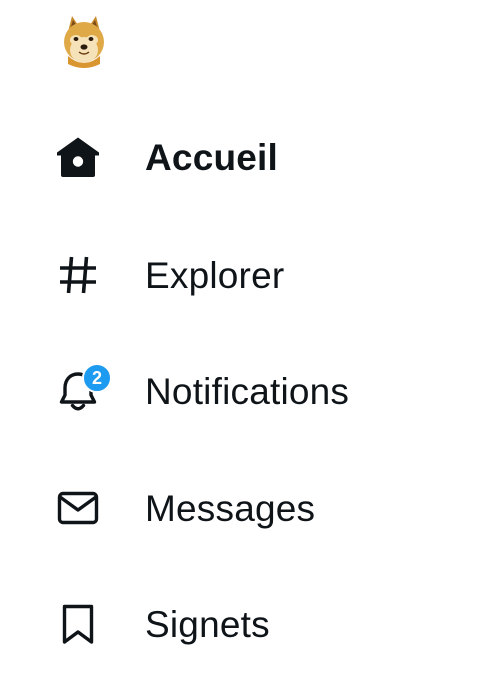 The width and height of the screenshot is (500, 674). What do you see at coordinates (78, 624) in the screenshot?
I see `bookmark-icon` at bounding box center [78, 624].